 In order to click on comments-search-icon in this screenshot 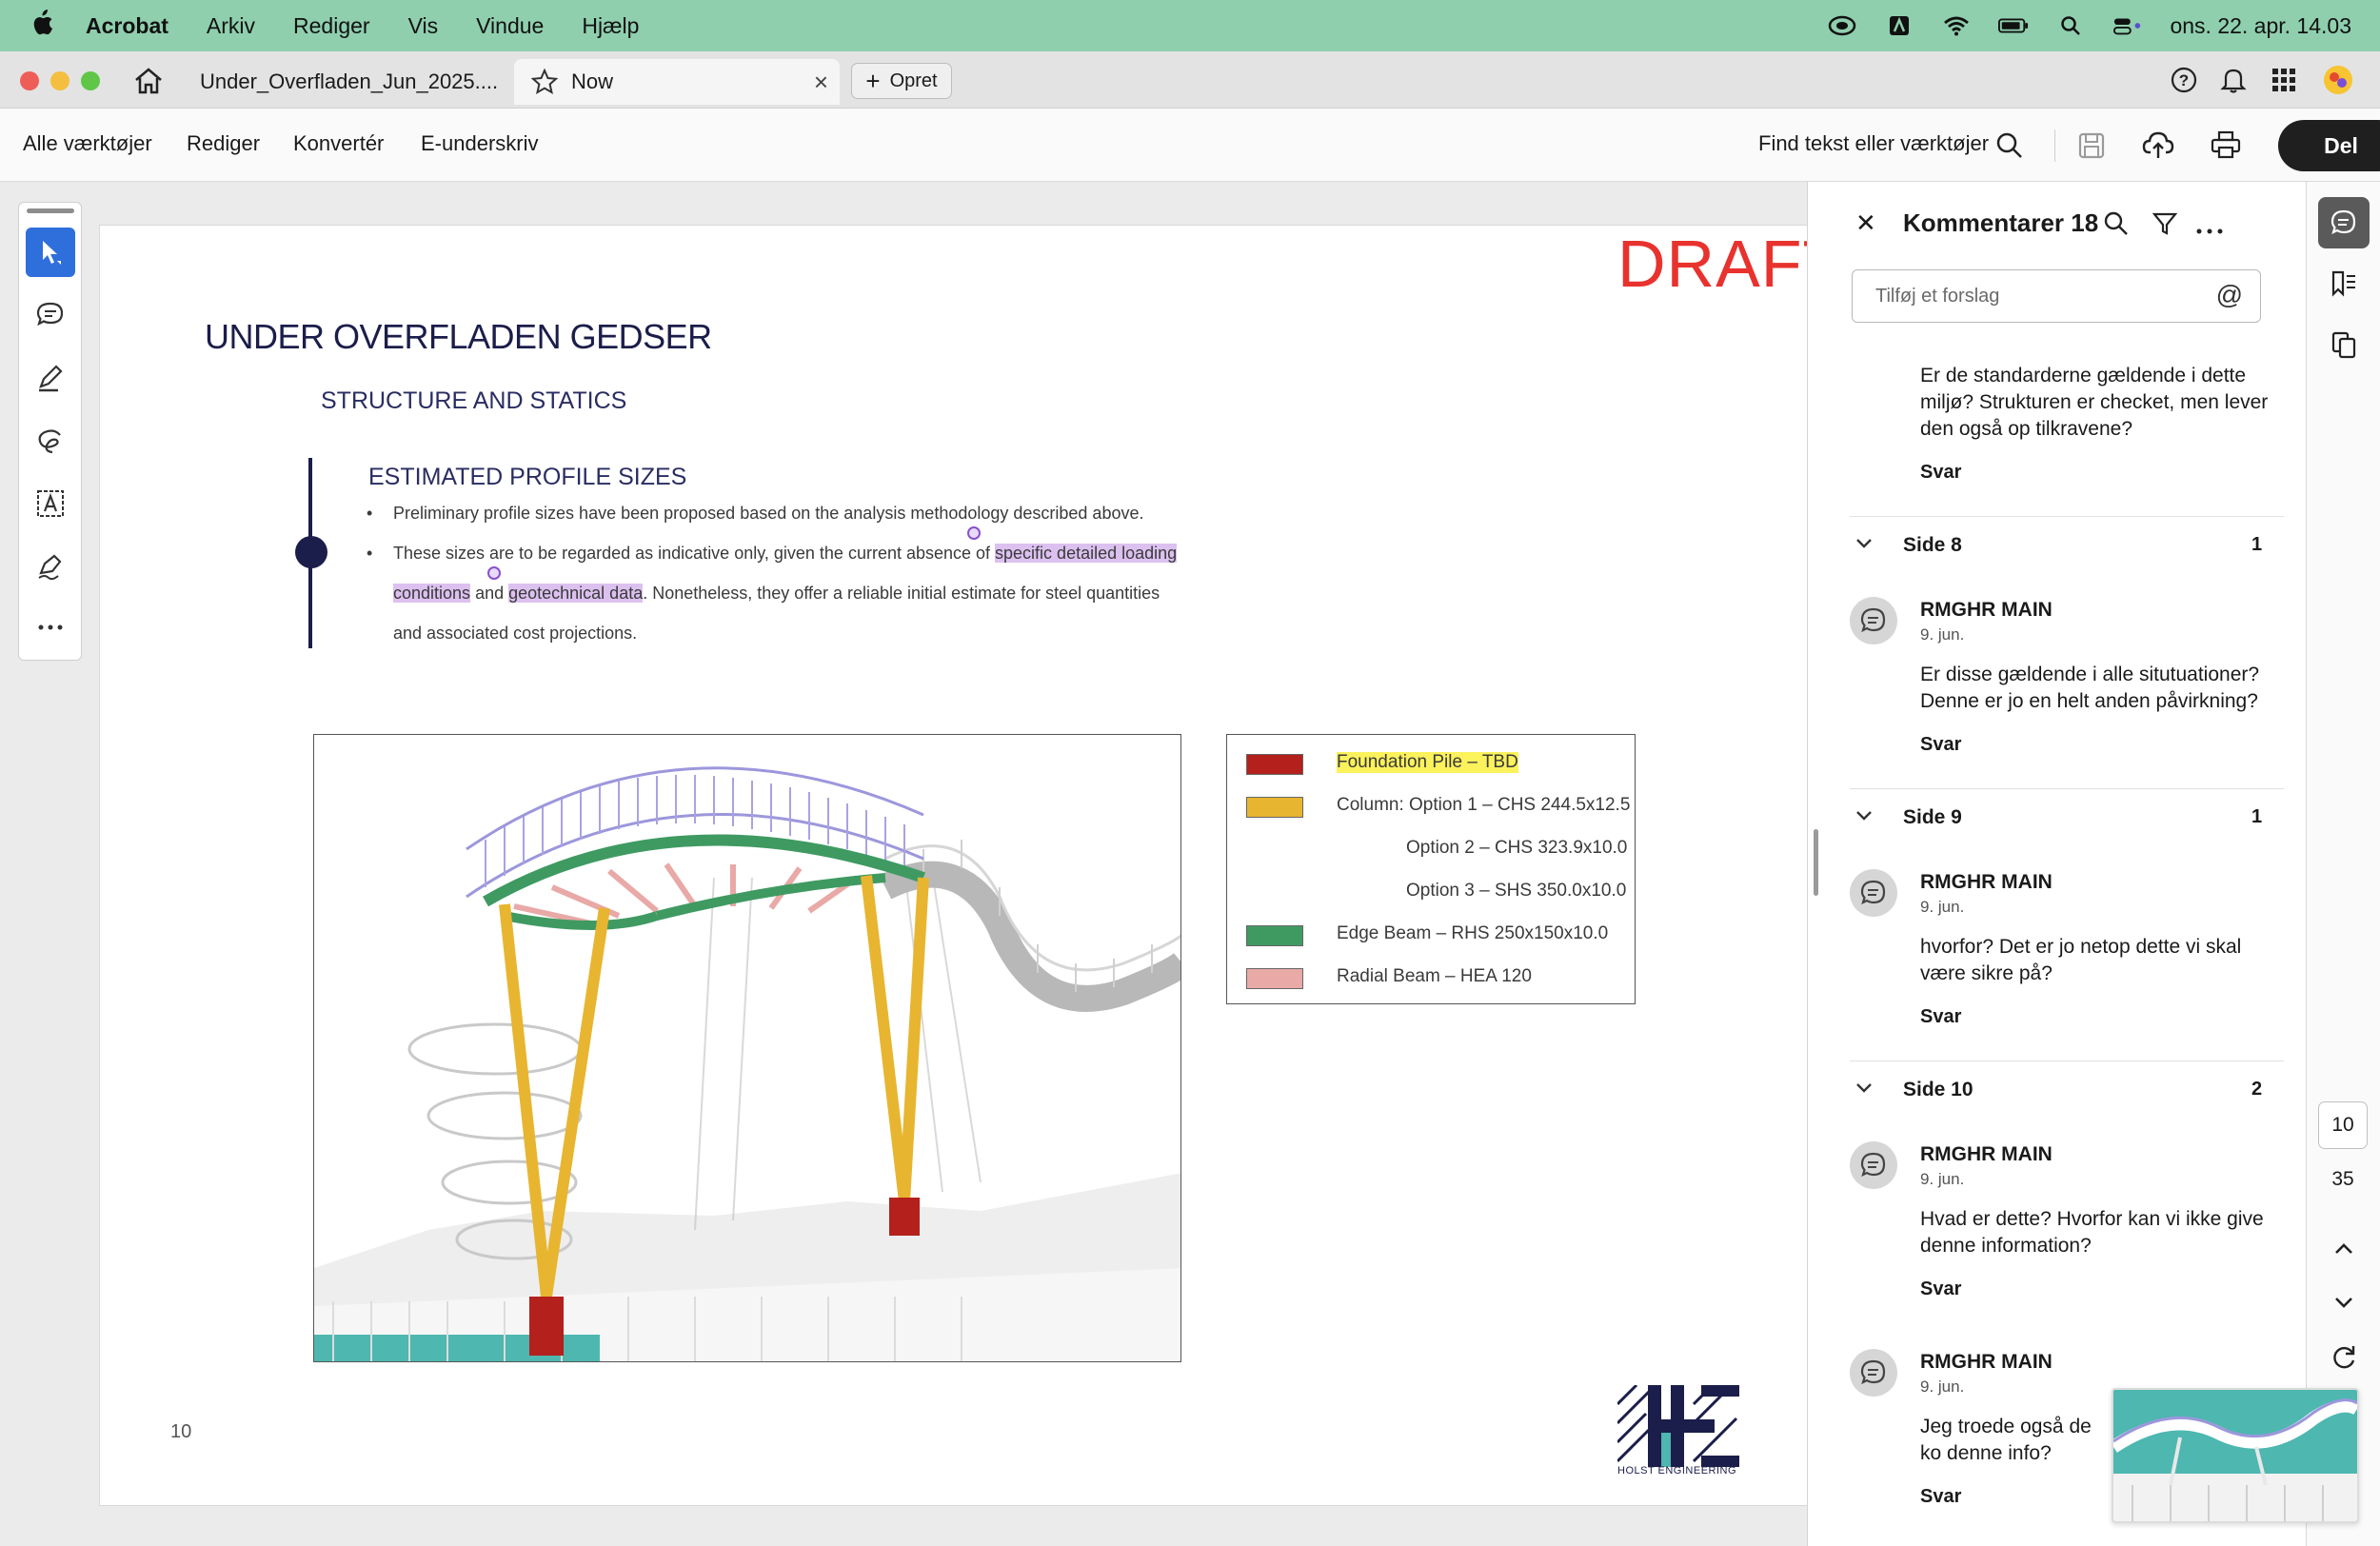, I will do `click(2116, 226)`.